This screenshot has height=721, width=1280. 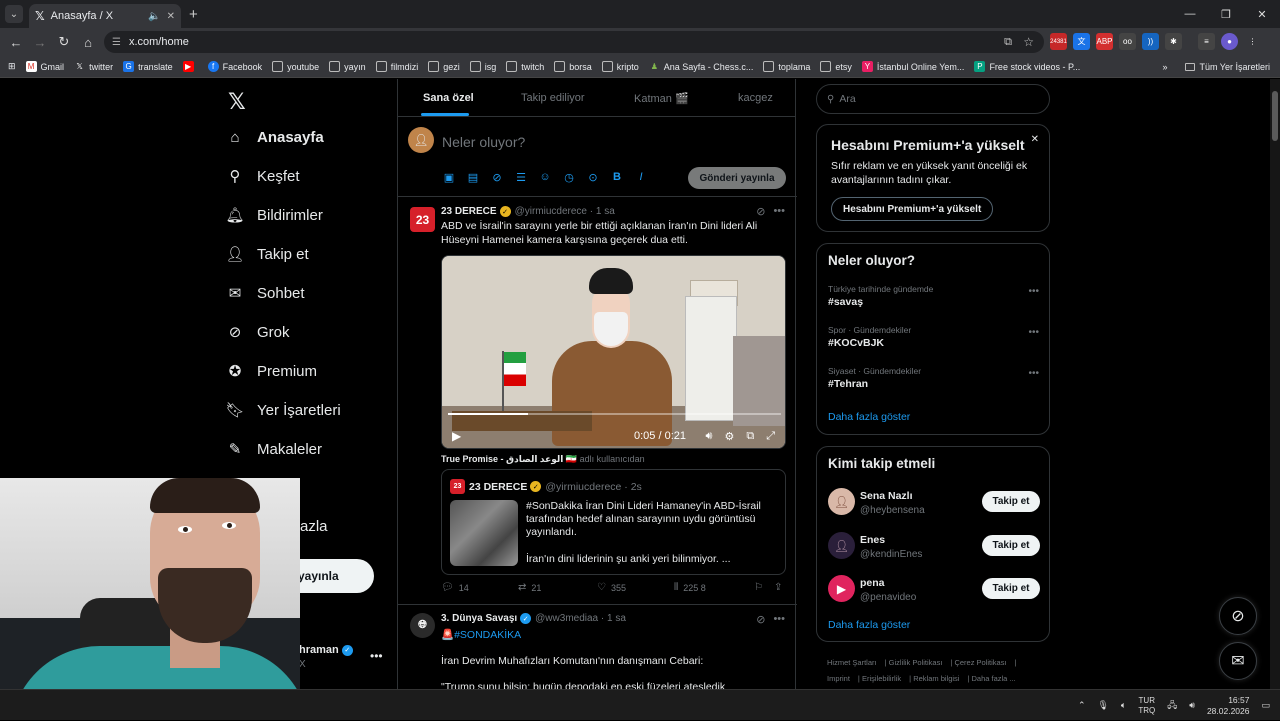 I want to click on install-app-icon: ⧉, so click(x=1008, y=42).